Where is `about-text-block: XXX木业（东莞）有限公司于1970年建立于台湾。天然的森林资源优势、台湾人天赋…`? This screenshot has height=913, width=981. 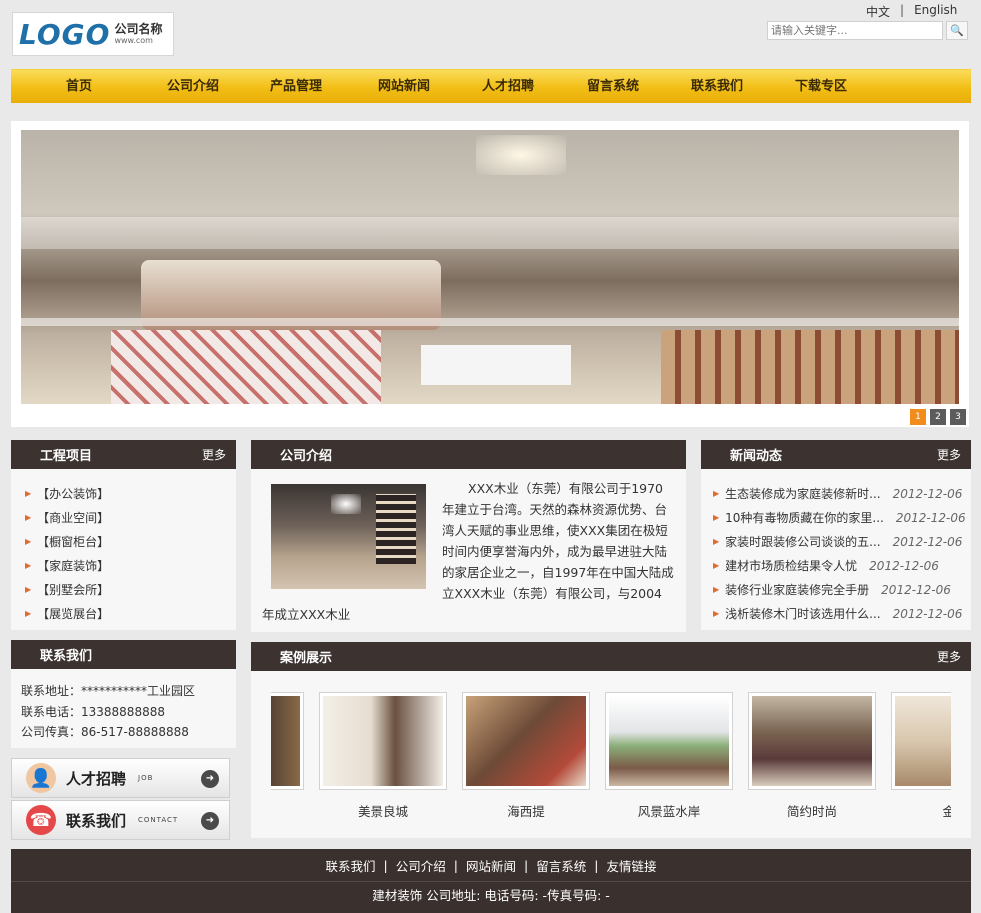 about-text-block: XXX木业（东莞）有限公司于1970年建立于台湾。天然的森林资源优势、台湾人天赋… is located at coordinates (468, 551).